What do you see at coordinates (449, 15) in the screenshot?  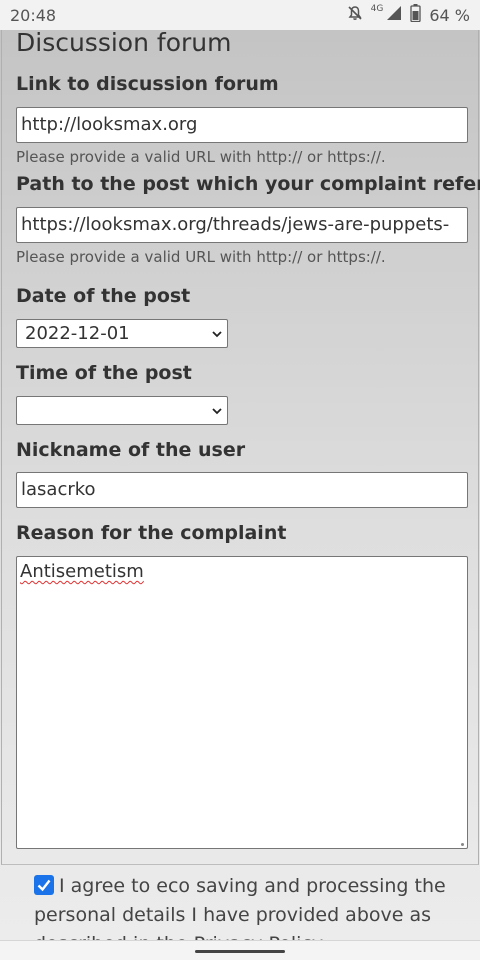 I see `battery-level: 64 %` at bounding box center [449, 15].